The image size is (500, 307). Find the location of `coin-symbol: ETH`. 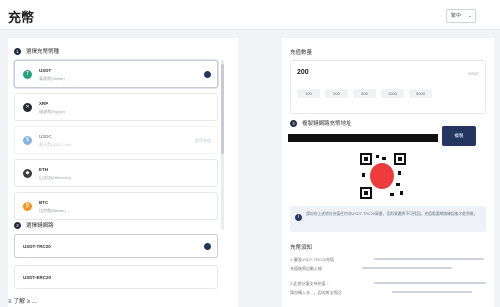

coin-symbol: ETH is located at coordinates (43, 169).